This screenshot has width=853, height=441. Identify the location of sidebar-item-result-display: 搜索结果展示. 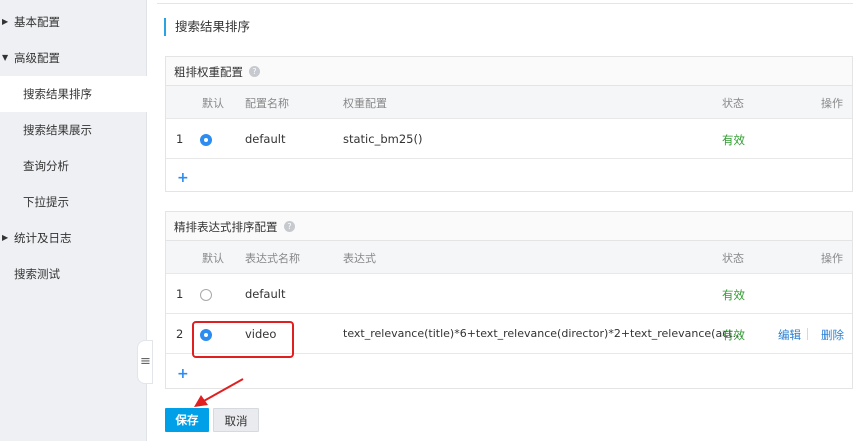
(73, 130).